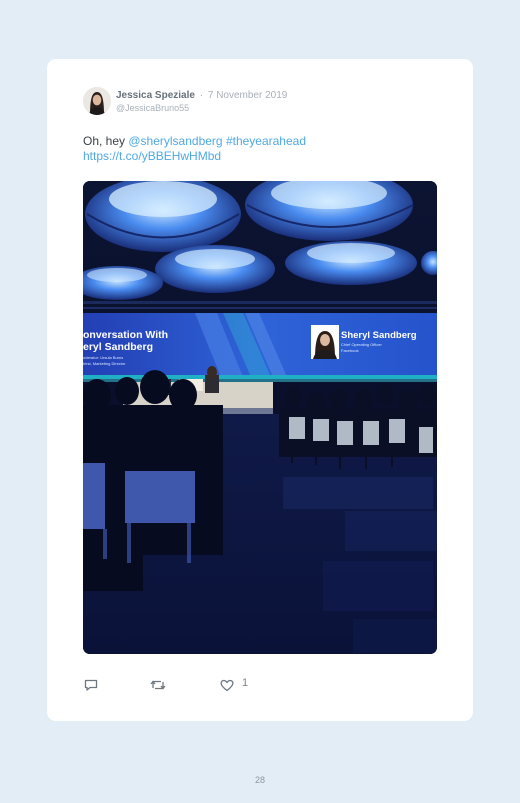 Image resolution: width=520 pixels, height=803 pixels. What do you see at coordinates (379, 335) in the screenshot?
I see `screen-right-name: Sheryl Sandberg` at bounding box center [379, 335].